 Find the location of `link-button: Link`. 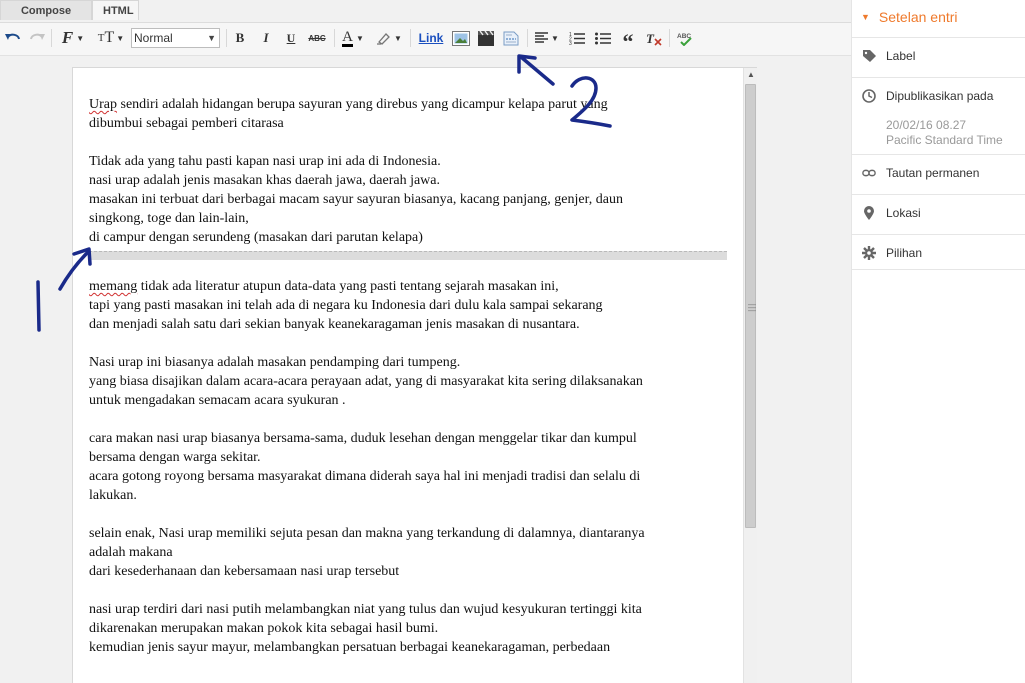

link-button: Link is located at coordinates (431, 38).